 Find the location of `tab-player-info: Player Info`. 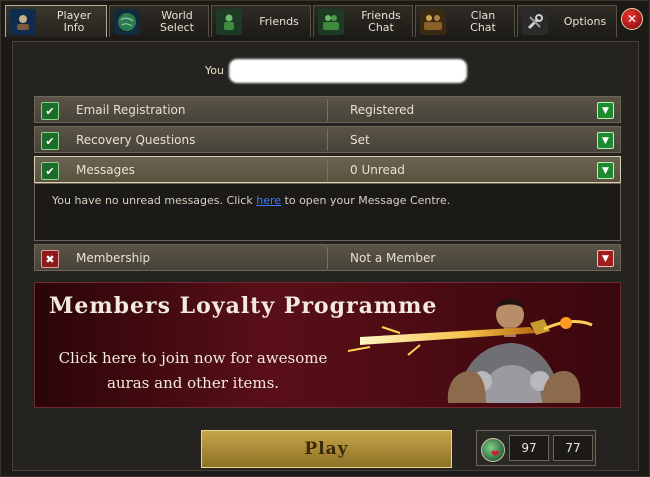

tab-player-info: Player Info is located at coordinates (56, 21).